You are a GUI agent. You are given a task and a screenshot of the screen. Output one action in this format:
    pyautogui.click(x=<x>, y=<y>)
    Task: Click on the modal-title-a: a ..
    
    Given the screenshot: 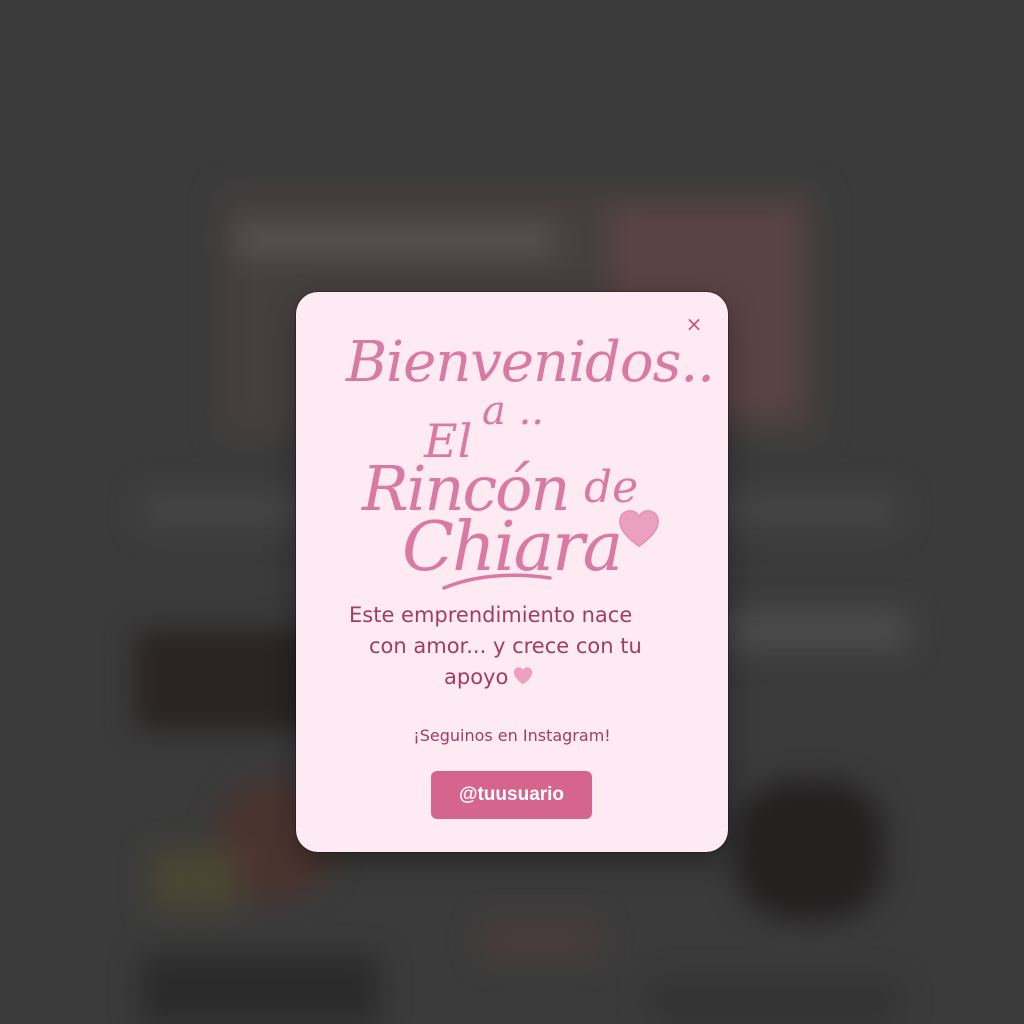 What is the action you would take?
    pyautogui.click(x=513, y=411)
    